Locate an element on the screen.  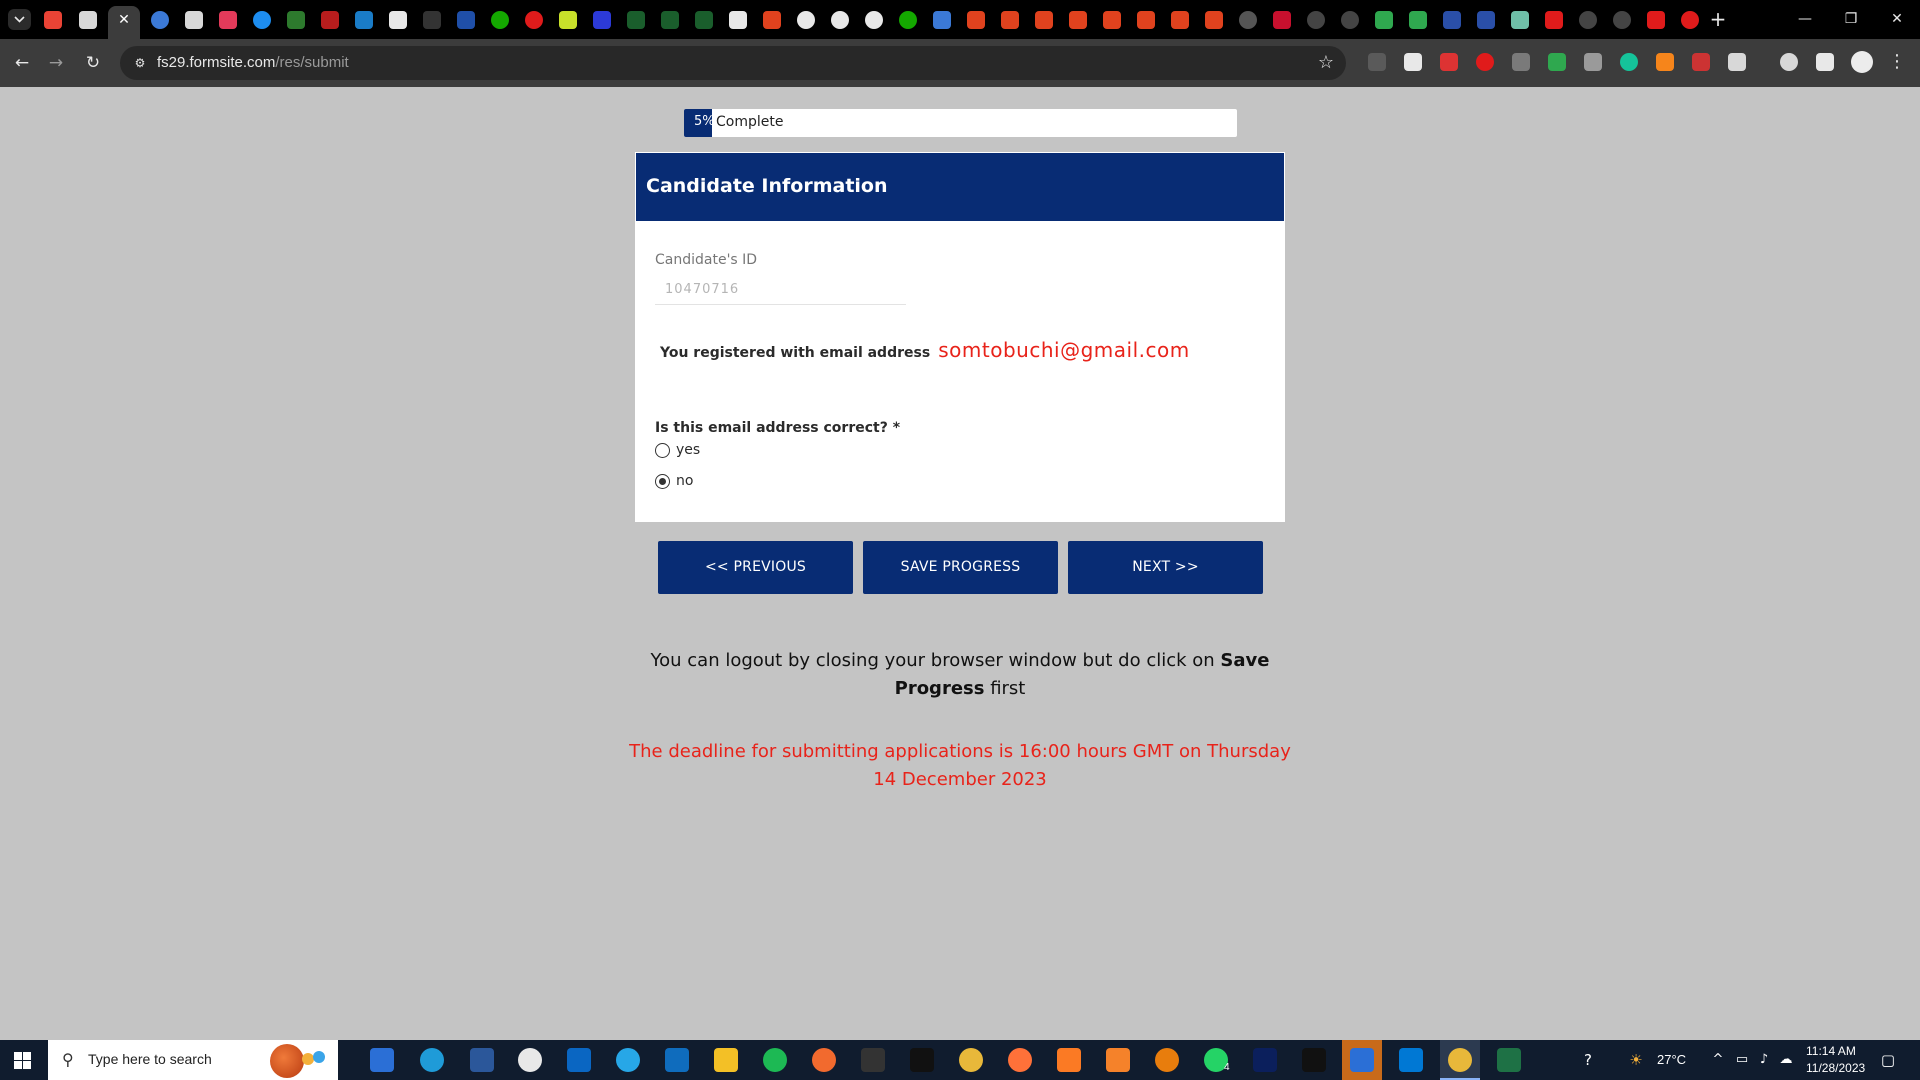
more-menu-icon: ⋮ is located at coordinates (1897, 62).